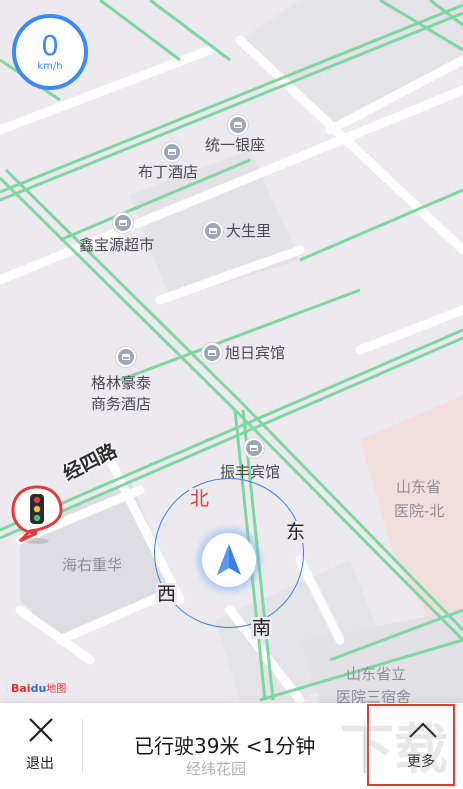  Describe the element at coordinates (235, 145) in the screenshot. I see `poi-label-bank: 统一银座` at that location.